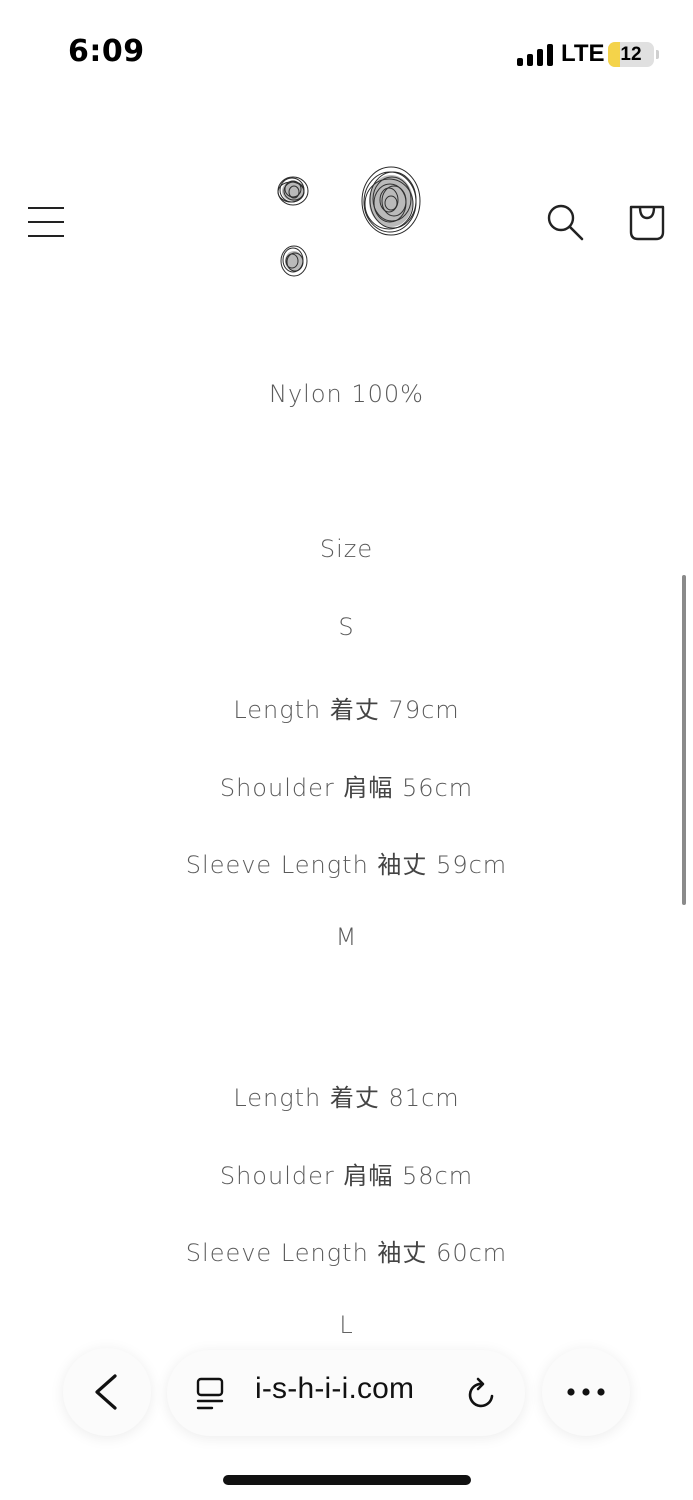  I want to click on chevron-left-icon, so click(106, 1392).